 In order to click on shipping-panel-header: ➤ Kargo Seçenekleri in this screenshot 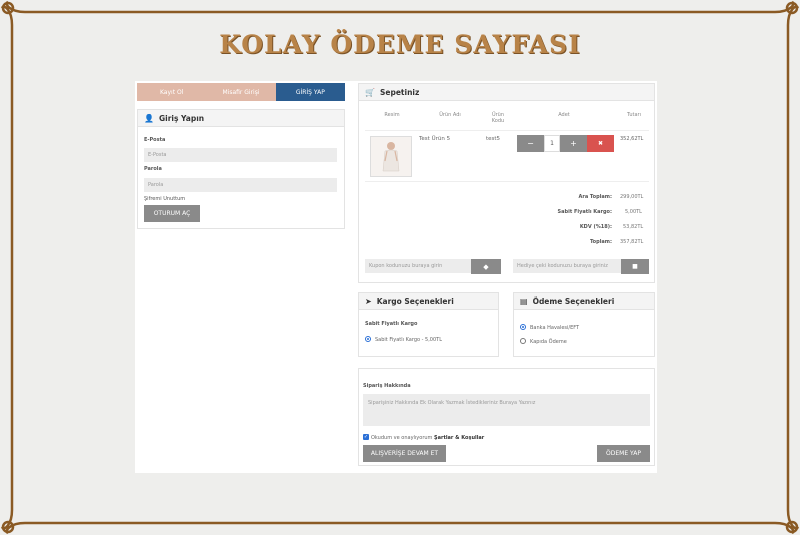, I will do `click(428, 301)`.